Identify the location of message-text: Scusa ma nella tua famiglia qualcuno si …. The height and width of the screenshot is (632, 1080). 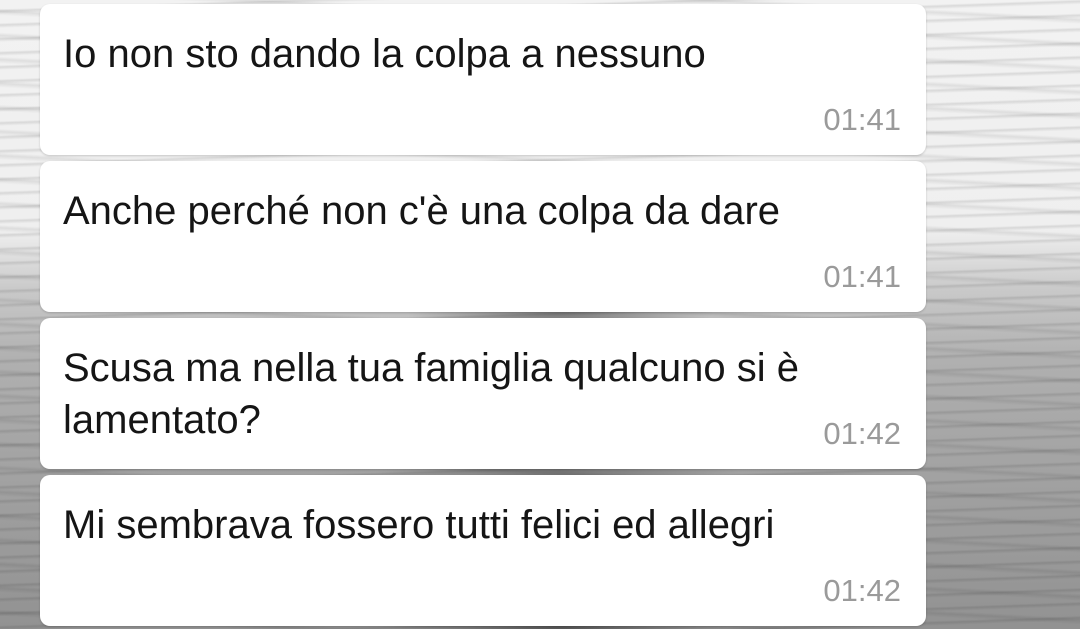
(431, 394).